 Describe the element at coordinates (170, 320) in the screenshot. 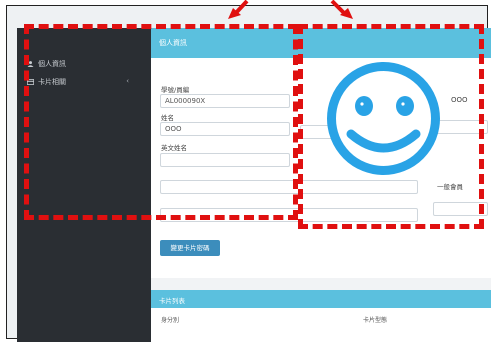

I see `column-identity: 身分別` at that location.